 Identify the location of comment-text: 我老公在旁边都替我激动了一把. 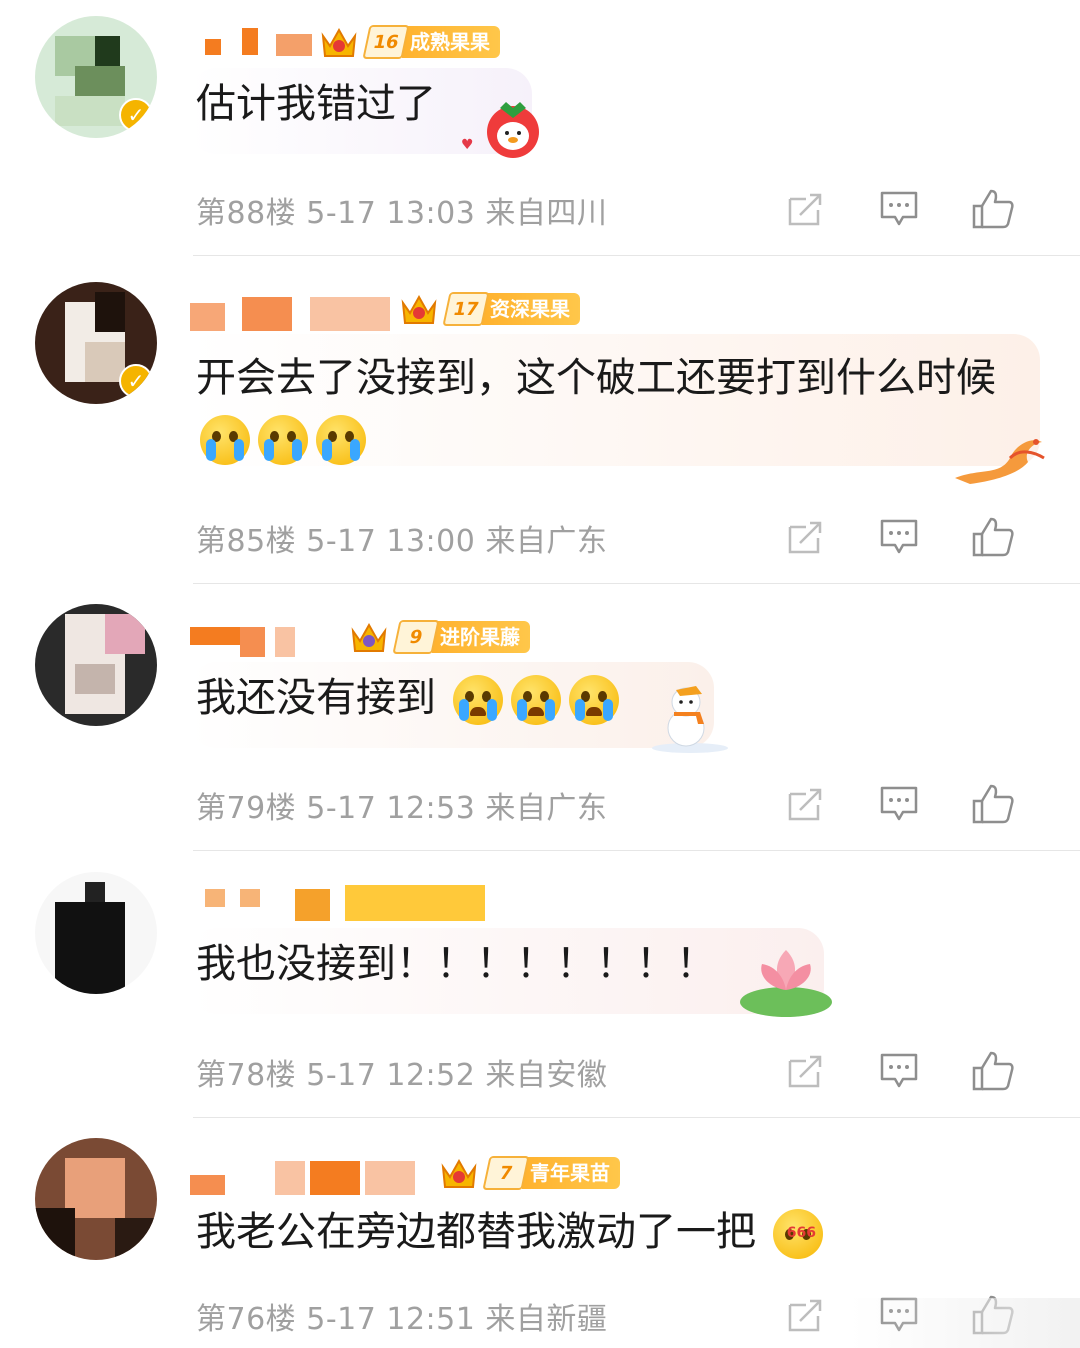
(476, 1232).